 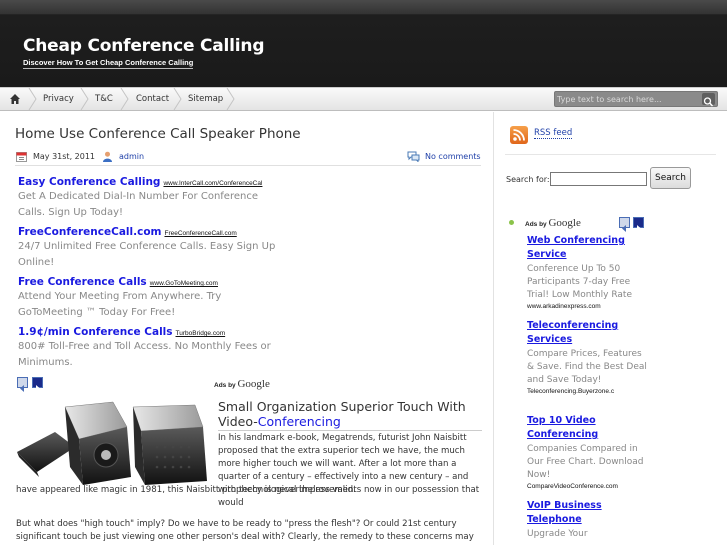 I want to click on sidebar-ad-url: CompareVideoConference.com, so click(x=587, y=486).